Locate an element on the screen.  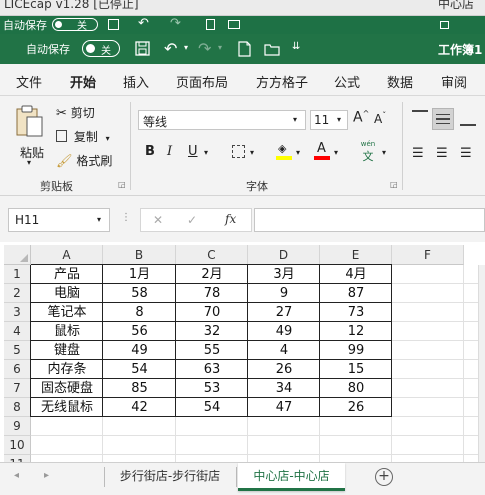
add-sheet-icon: + is located at coordinates (384, 477).